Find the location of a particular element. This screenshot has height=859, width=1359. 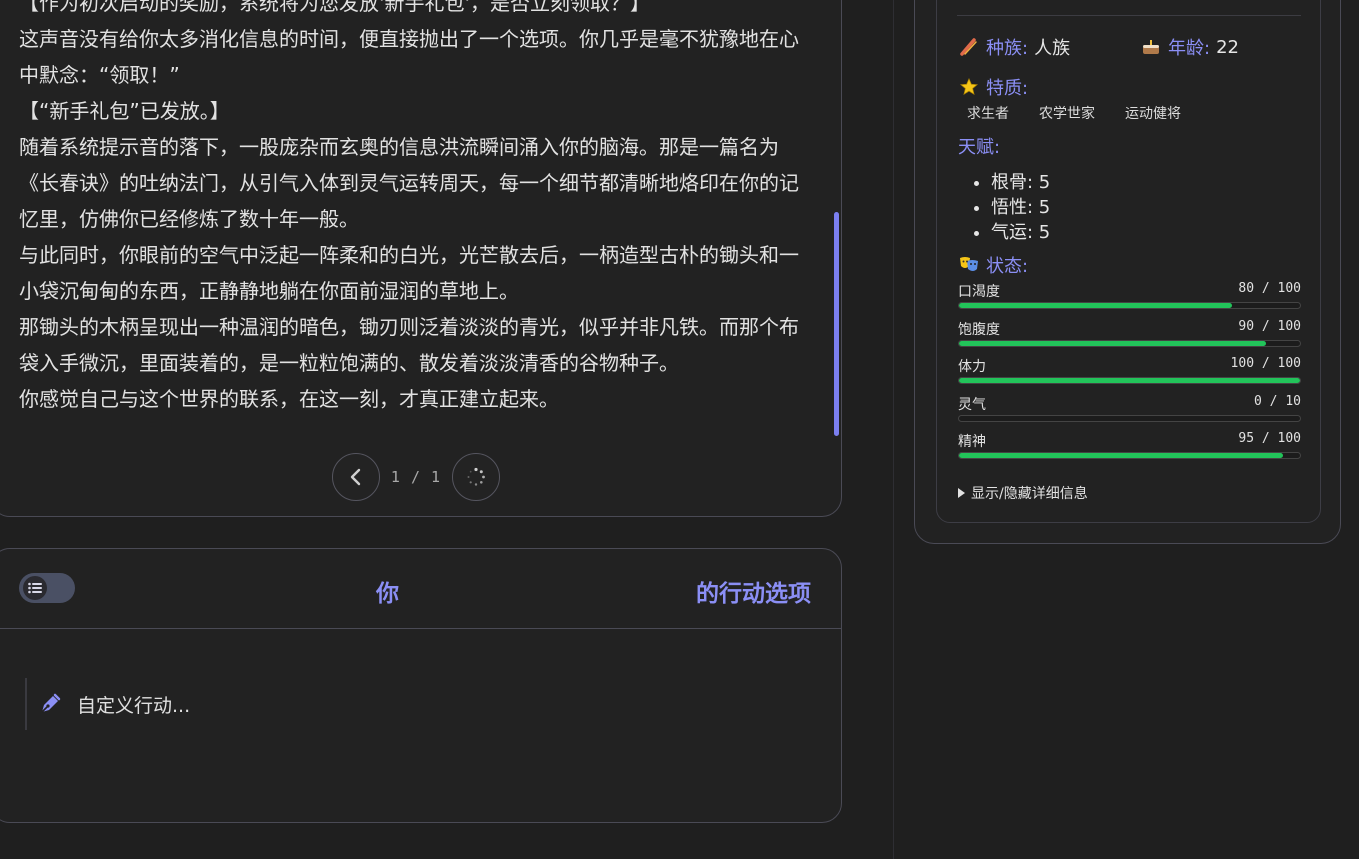

talents-label: 天赋: is located at coordinates (979, 147).